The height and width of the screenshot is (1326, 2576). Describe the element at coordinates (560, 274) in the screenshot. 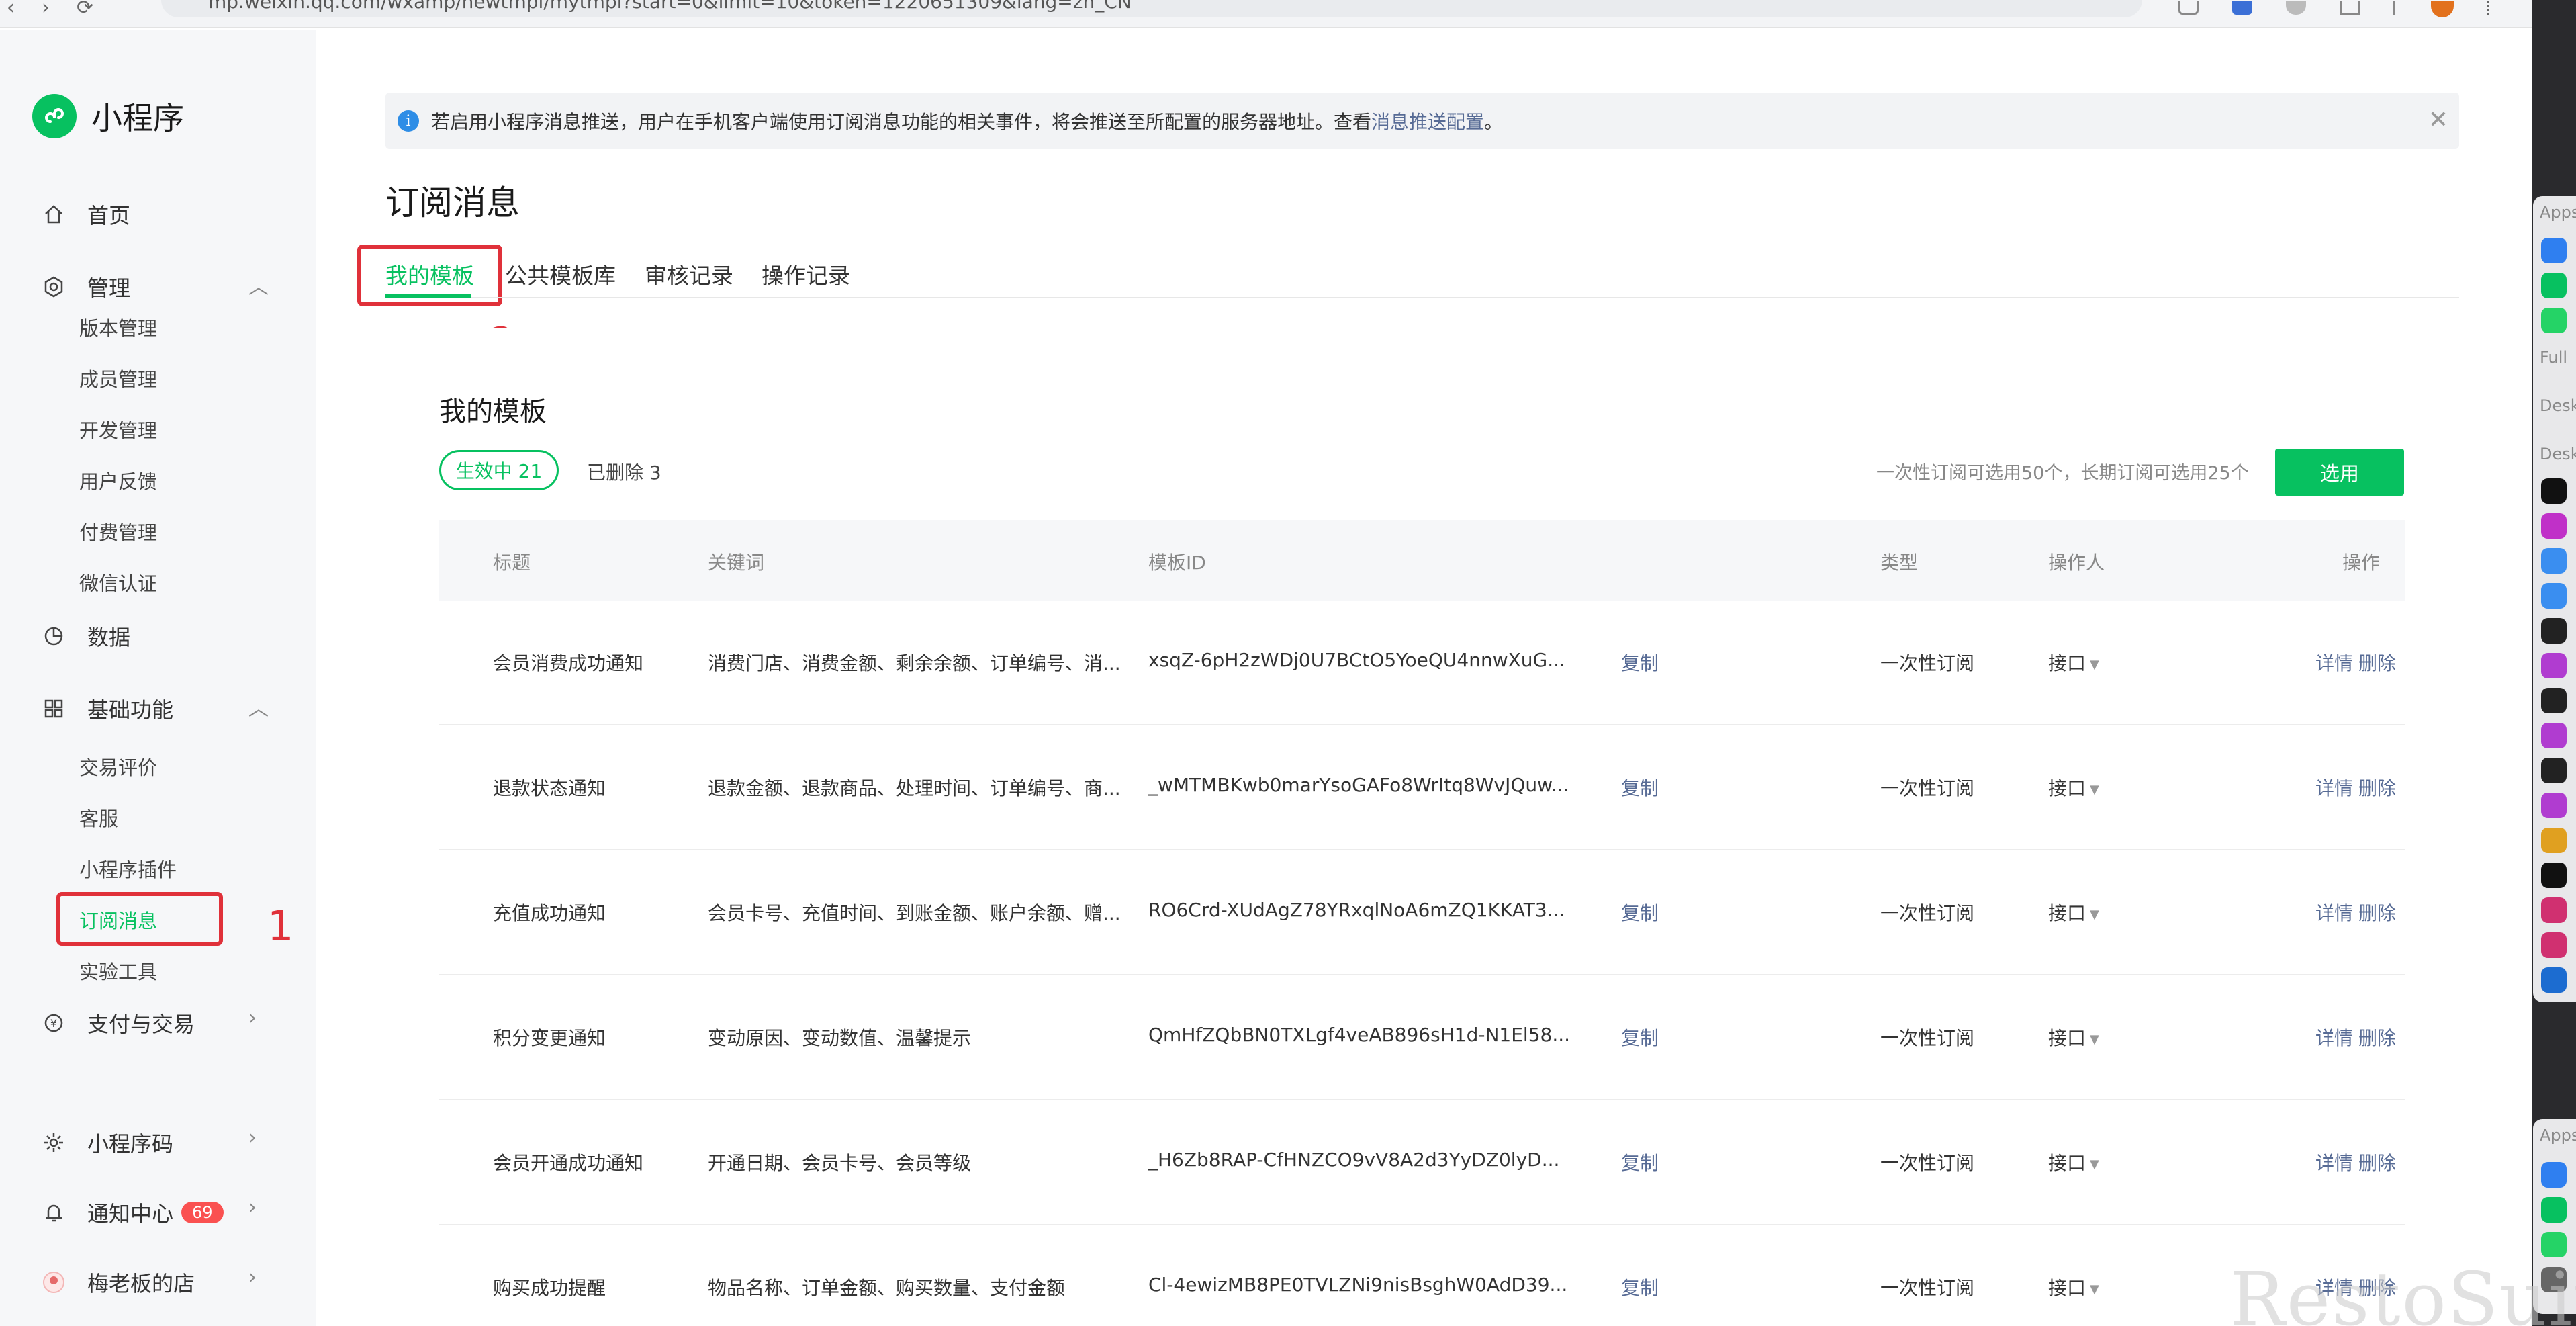

I see `tab-public-library: 公共模板库` at that location.